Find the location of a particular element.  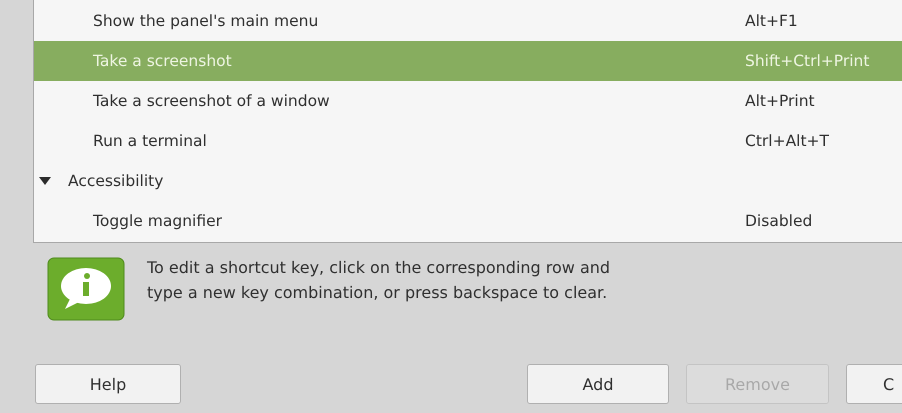

info-speech-bubble-icon is located at coordinates (86, 289).